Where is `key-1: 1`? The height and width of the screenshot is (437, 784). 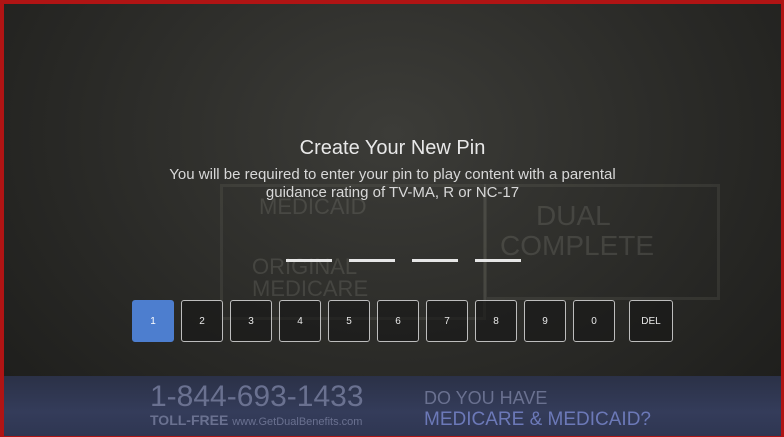
key-1: 1 is located at coordinates (153, 321).